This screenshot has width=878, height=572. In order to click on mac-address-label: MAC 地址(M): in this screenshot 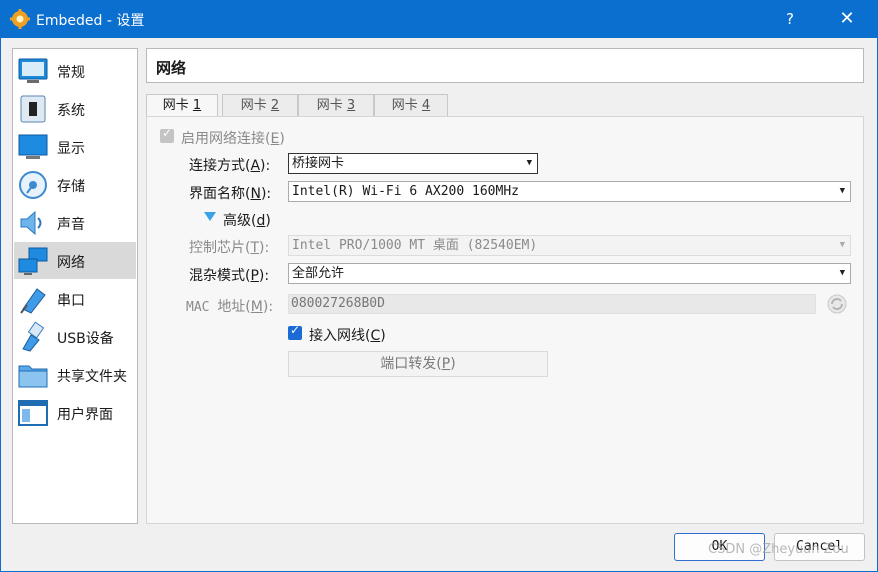, I will do `click(230, 307)`.